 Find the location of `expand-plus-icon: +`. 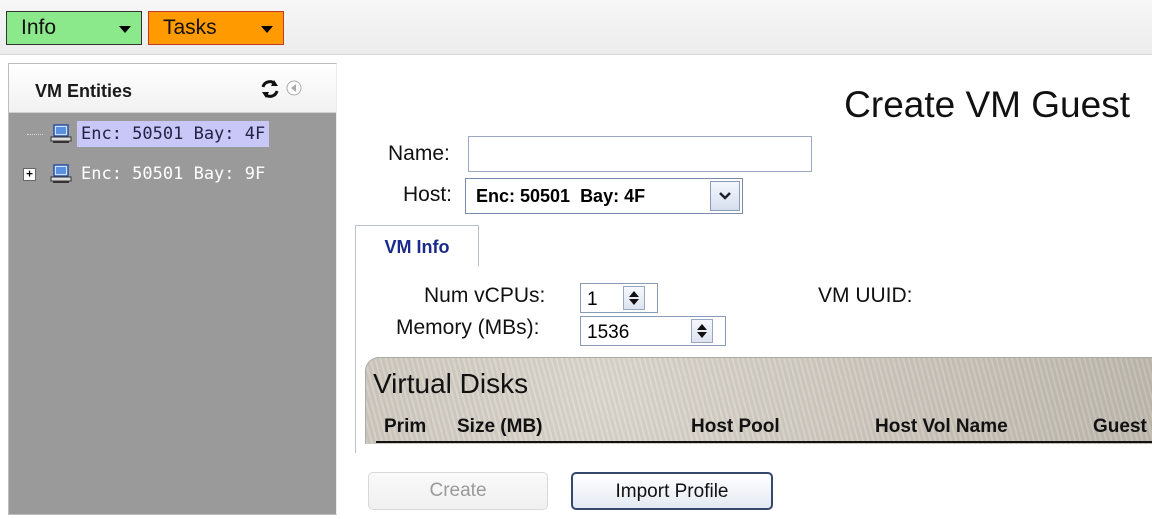

expand-plus-icon: + is located at coordinates (29, 174).